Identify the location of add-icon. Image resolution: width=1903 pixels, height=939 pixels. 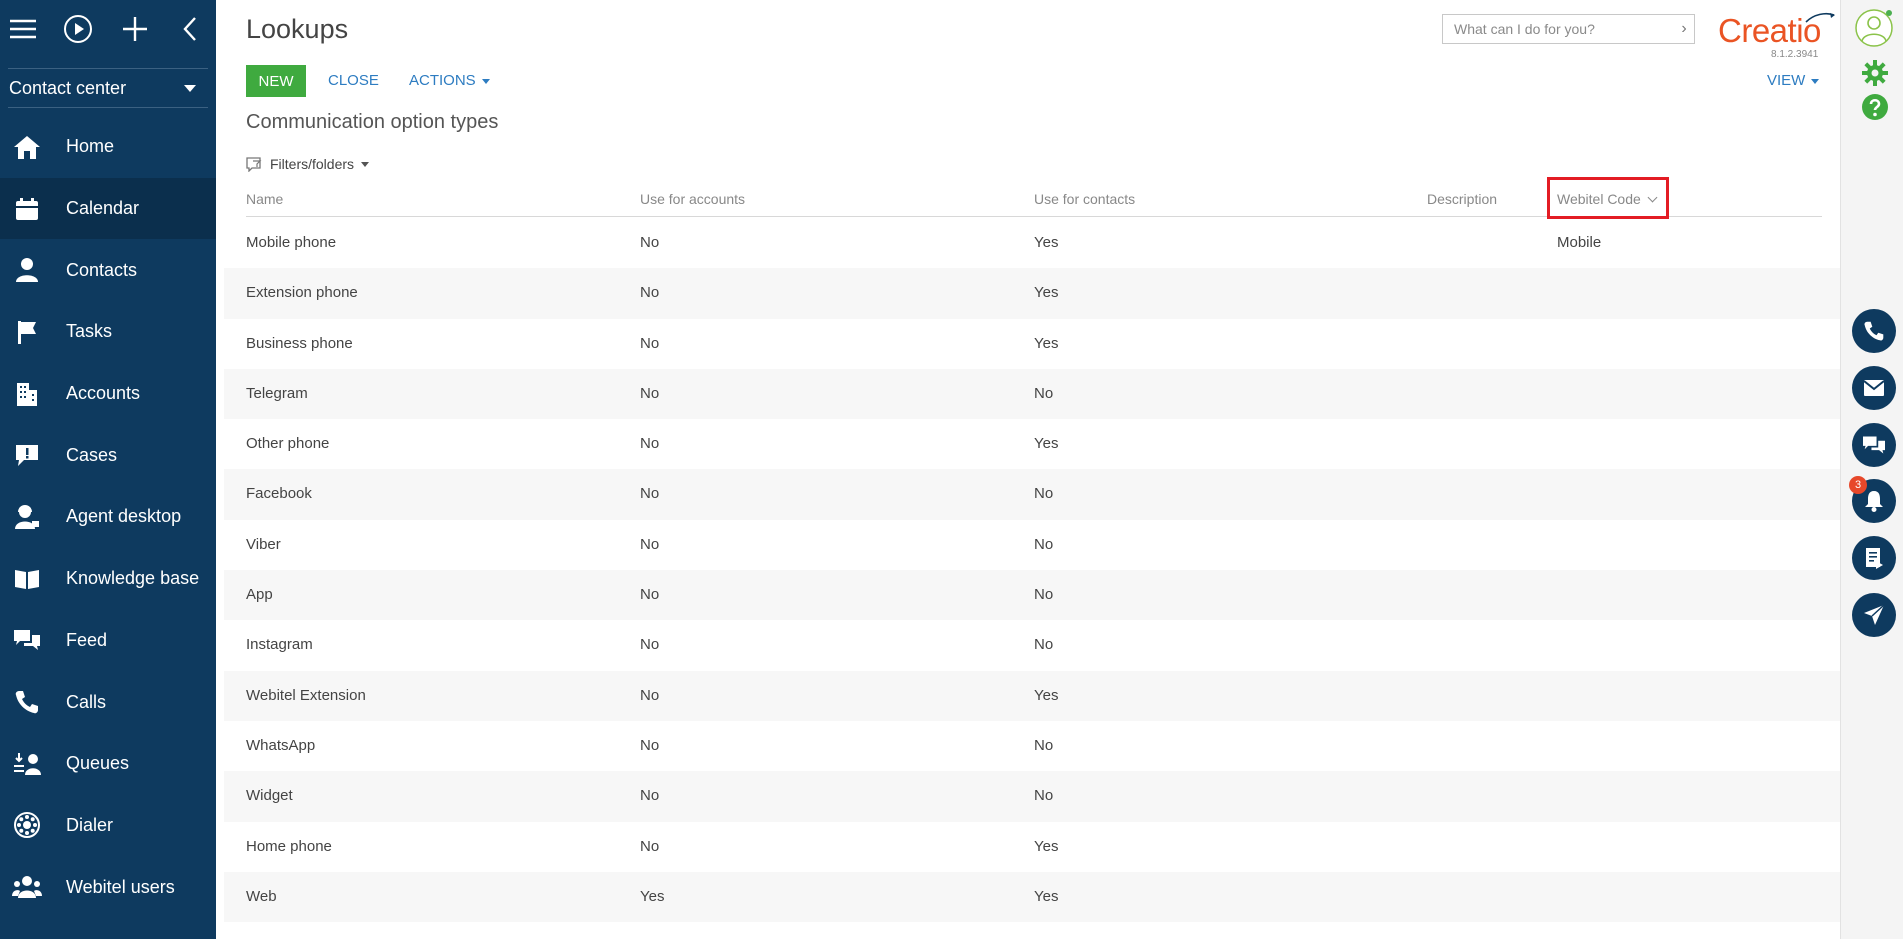
(135, 29).